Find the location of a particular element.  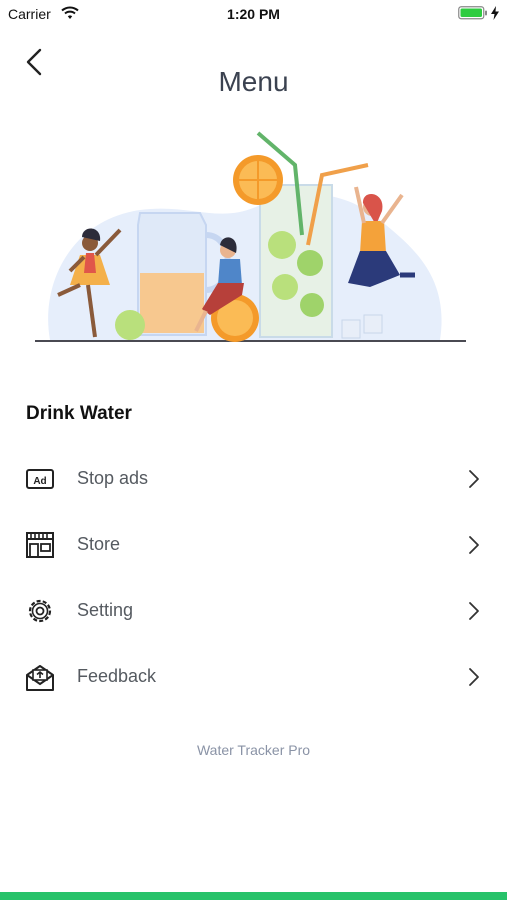

menu-item-store: Store is located at coordinates (253, 545).